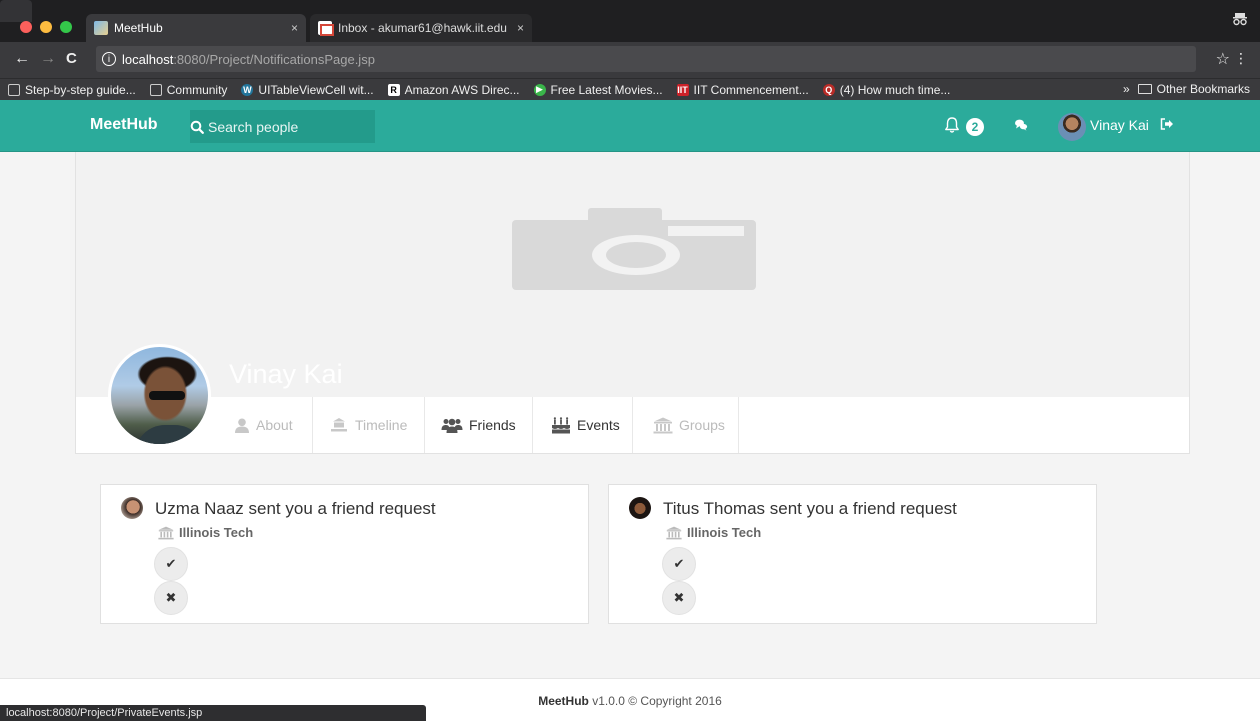  I want to click on tab-events: Events, so click(583, 425).